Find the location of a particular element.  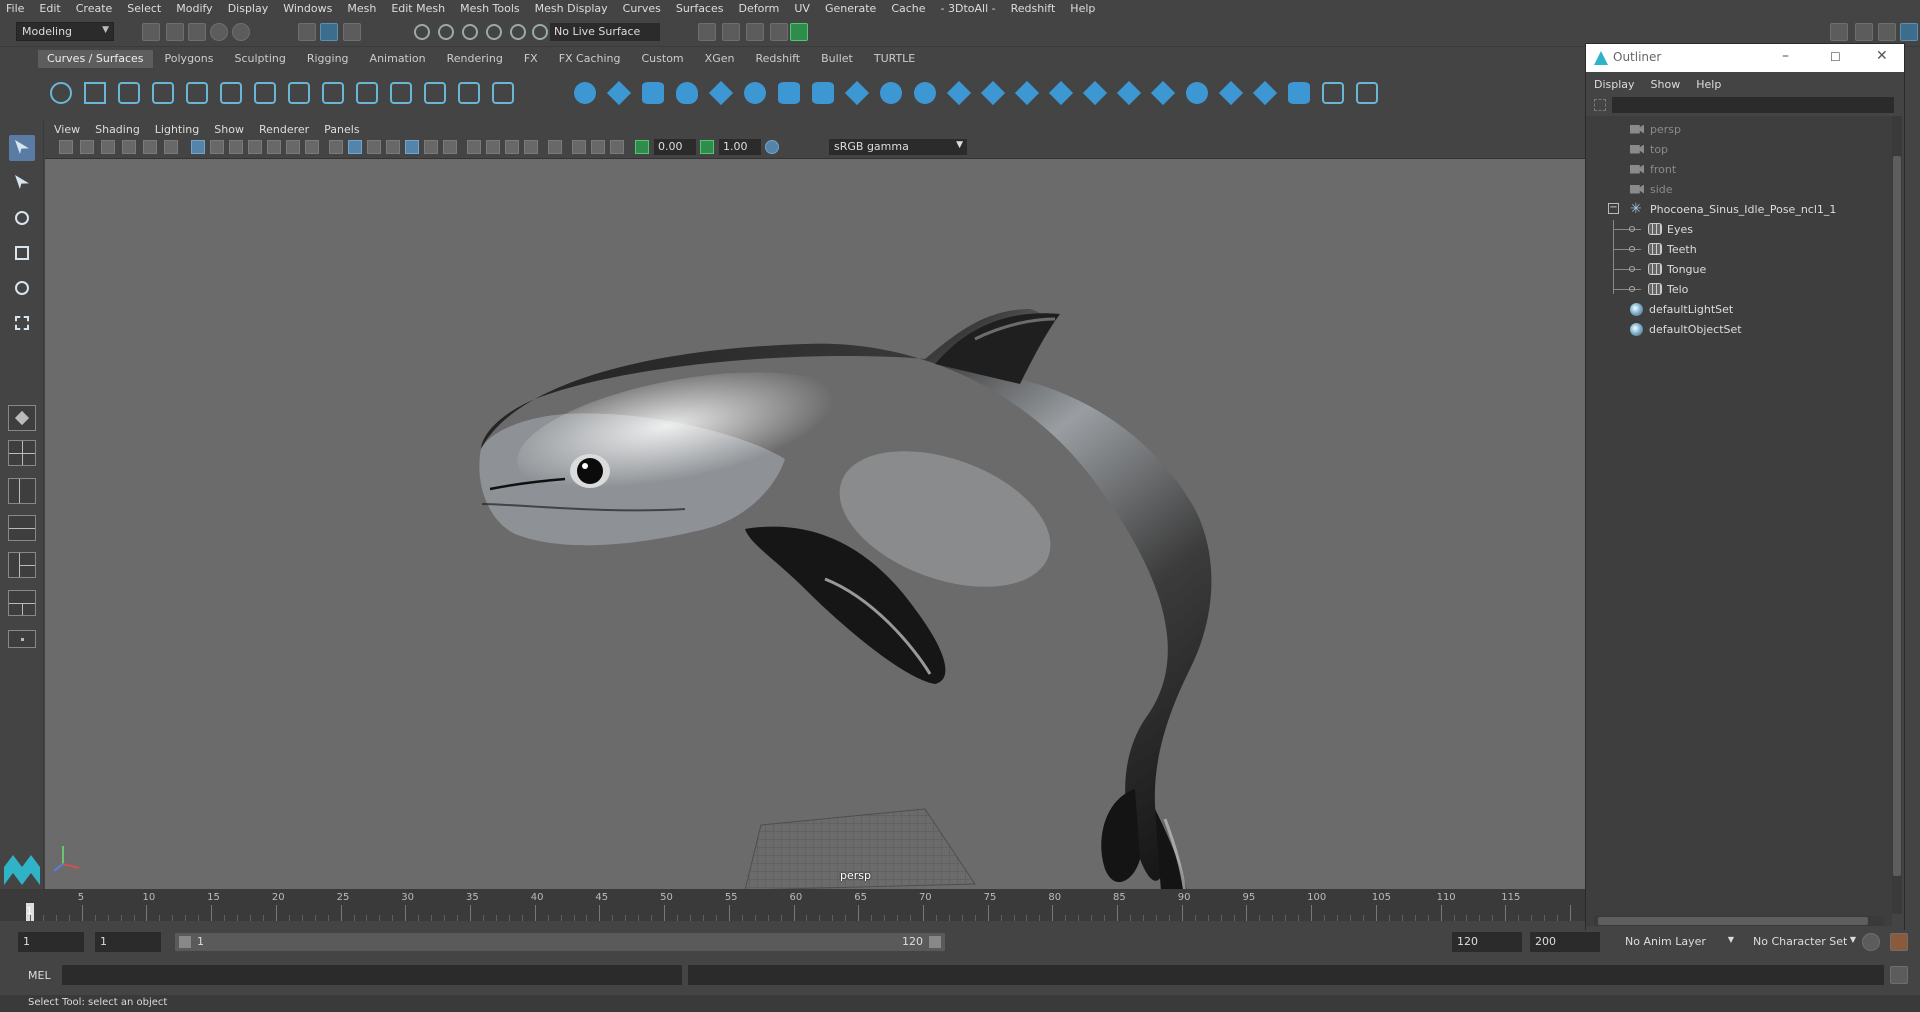

safe-title-icon is located at coordinates (312, 147).